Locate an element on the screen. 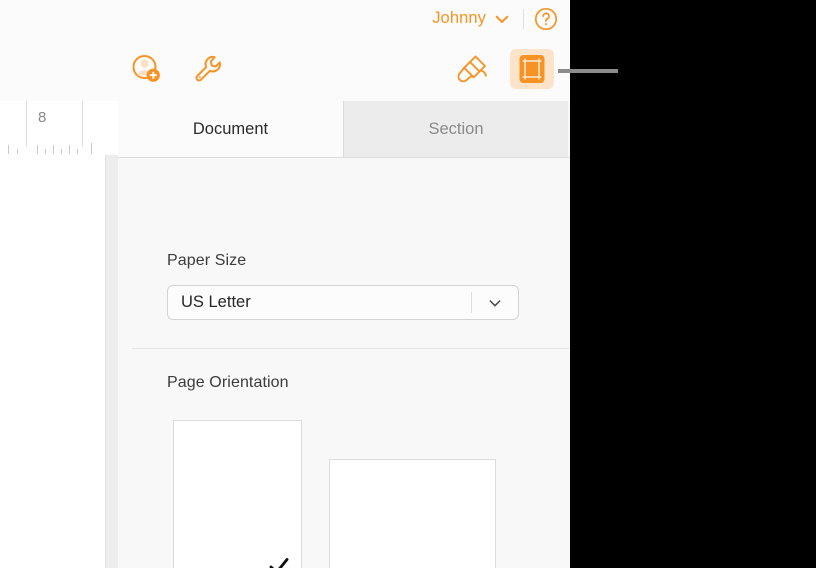 Image resolution: width=816 pixels, height=568 pixels. format-button is located at coordinates (472, 69).